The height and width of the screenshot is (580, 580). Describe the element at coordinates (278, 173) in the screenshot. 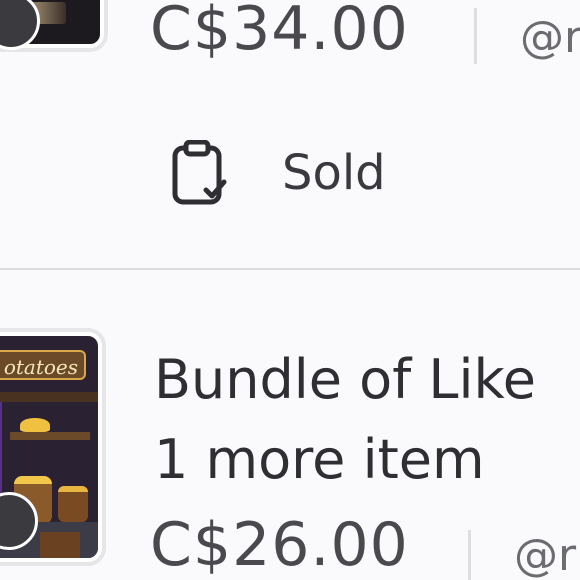

I see `listing-status: Sold` at that location.